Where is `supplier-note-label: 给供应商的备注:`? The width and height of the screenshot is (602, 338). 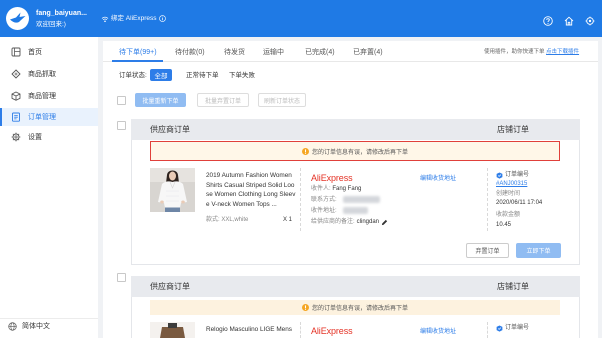
supplier-note-label: 给供应商的备注: is located at coordinates (333, 222).